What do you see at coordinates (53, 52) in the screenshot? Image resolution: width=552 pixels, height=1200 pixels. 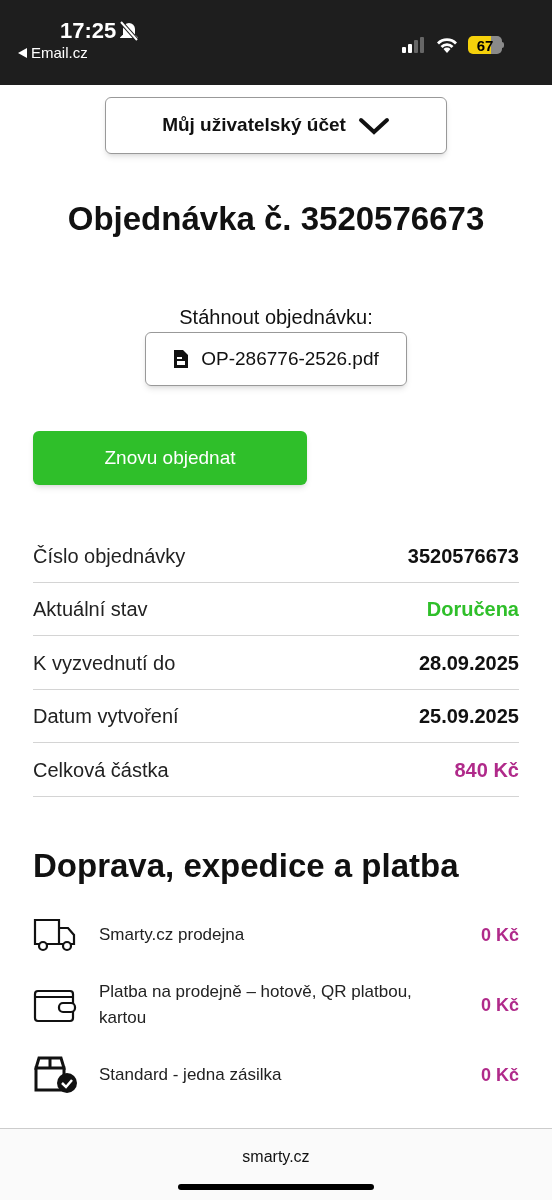 I see `back-to-app-link: Email.cz` at bounding box center [53, 52].